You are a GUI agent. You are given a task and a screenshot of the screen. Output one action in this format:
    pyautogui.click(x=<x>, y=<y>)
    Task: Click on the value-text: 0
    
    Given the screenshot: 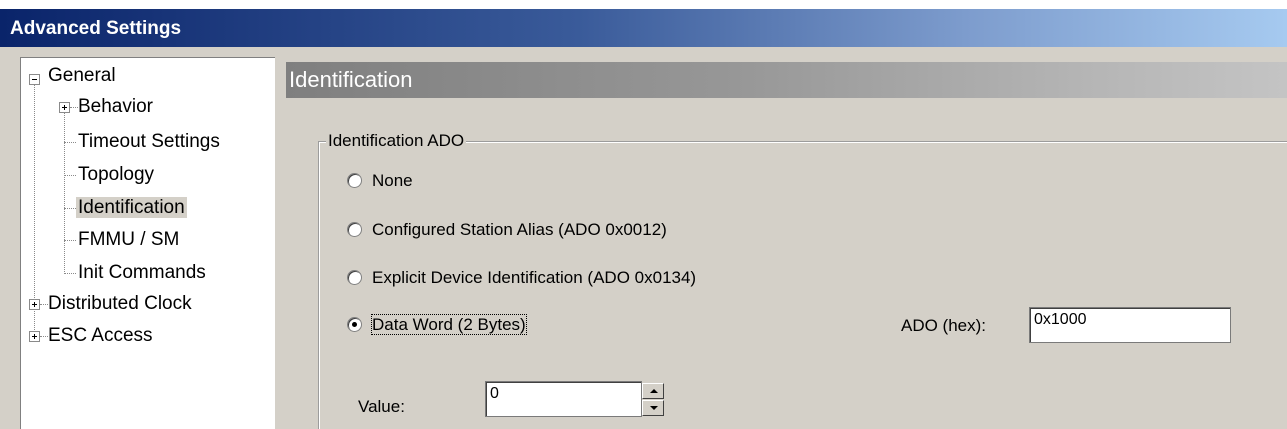 What is the action you would take?
    pyautogui.click(x=494, y=393)
    